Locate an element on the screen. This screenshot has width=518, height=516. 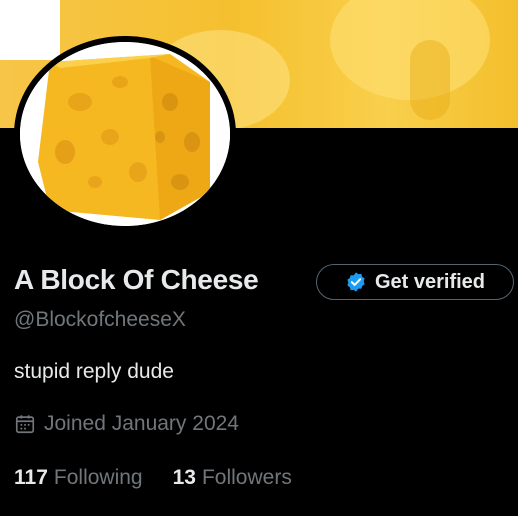
followers-link: 13 Followers is located at coordinates (232, 478).